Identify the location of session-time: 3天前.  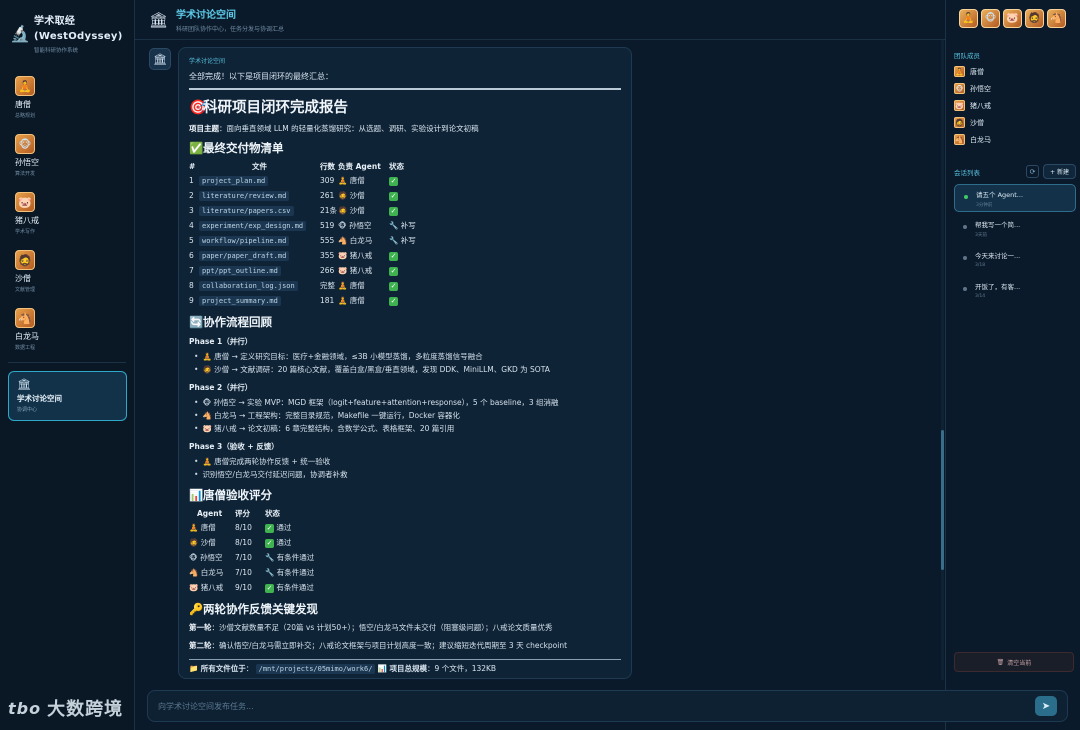
(981, 235).